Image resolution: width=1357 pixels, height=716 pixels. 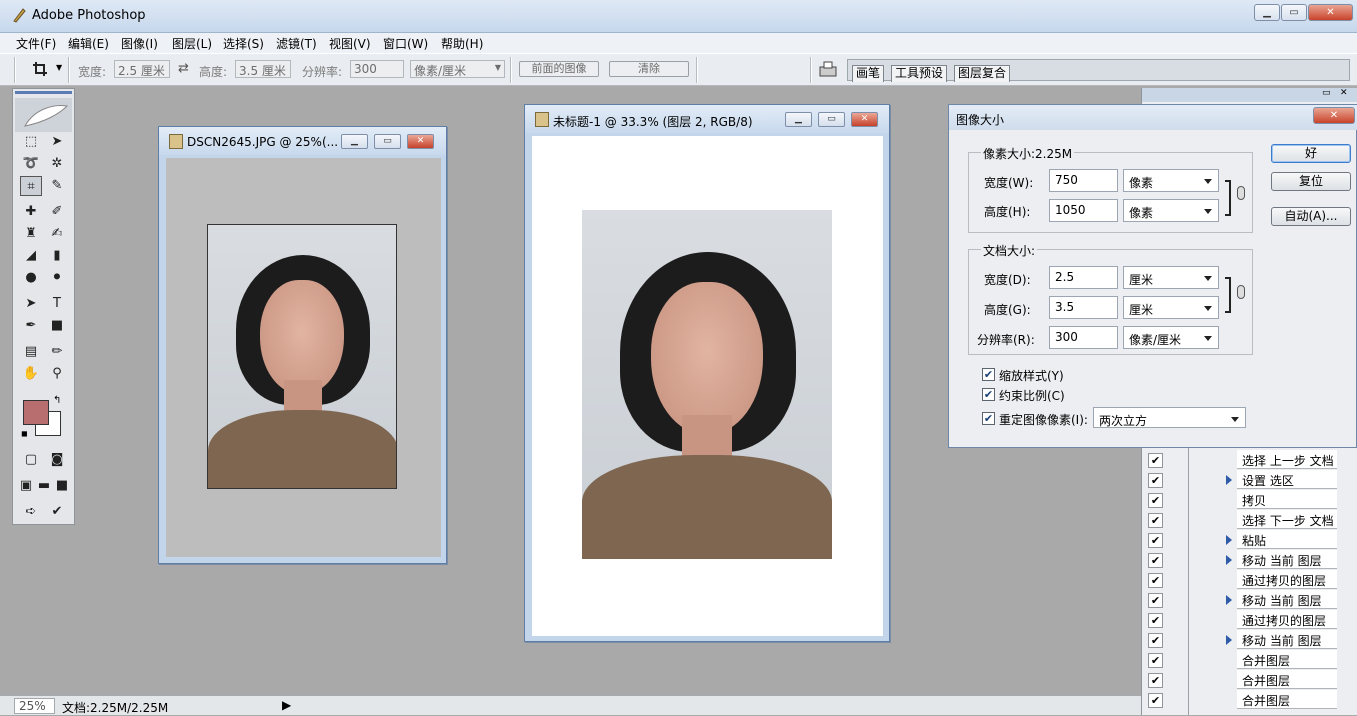 What do you see at coordinates (387, 141) in the screenshot?
I see `doc1-maximize-button: ▭` at bounding box center [387, 141].